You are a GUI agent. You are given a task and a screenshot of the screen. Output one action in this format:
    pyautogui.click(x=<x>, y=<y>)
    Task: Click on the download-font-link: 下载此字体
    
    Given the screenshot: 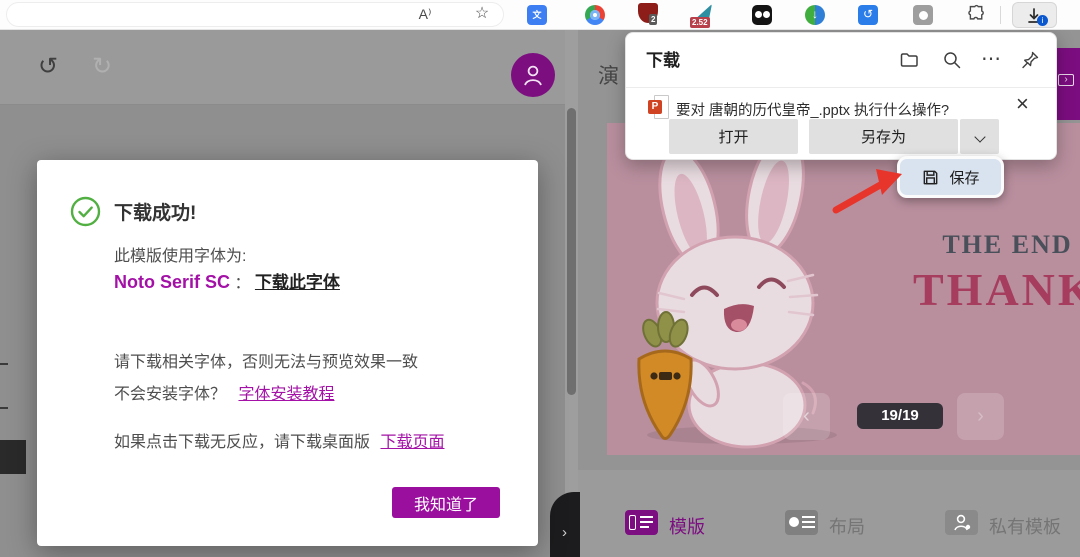 What is the action you would take?
    pyautogui.click(x=297, y=282)
    